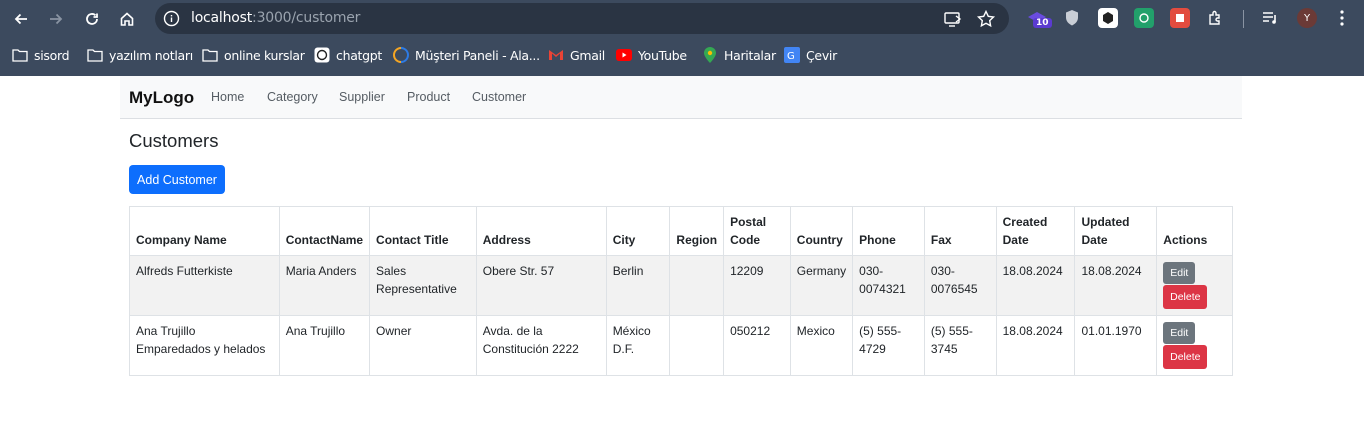 This screenshot has width=1364, height=429. I want to click on table-cell: 01.01.1970, so click(1116, 345).